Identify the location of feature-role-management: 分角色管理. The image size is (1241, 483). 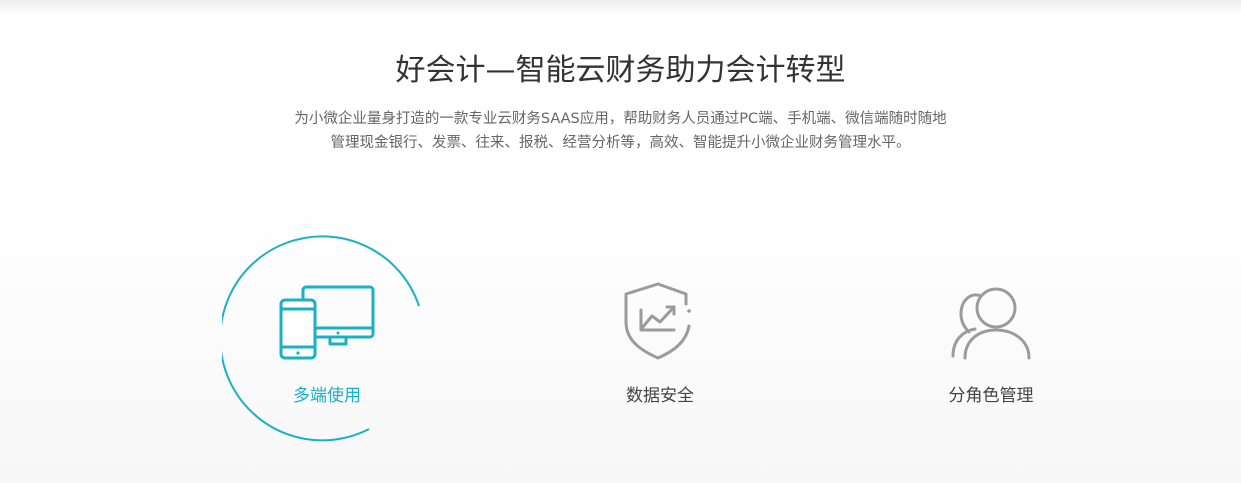
(991, 323).